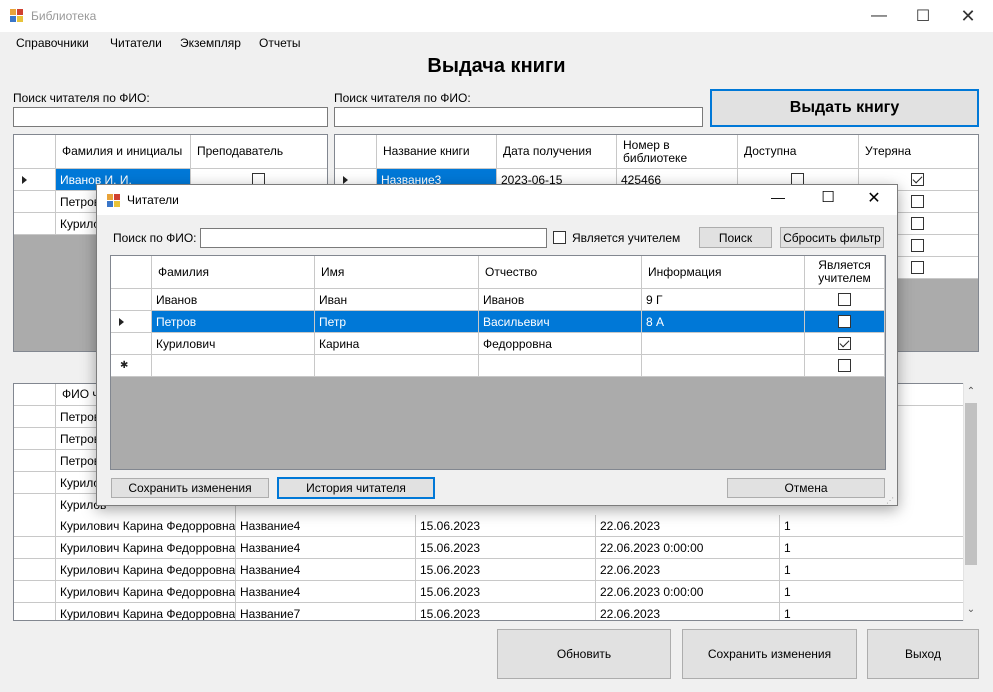 This screenshot has width=993, height=692. I want to click on dialog-save-button: Сохранить изменения, so click(190, 488).